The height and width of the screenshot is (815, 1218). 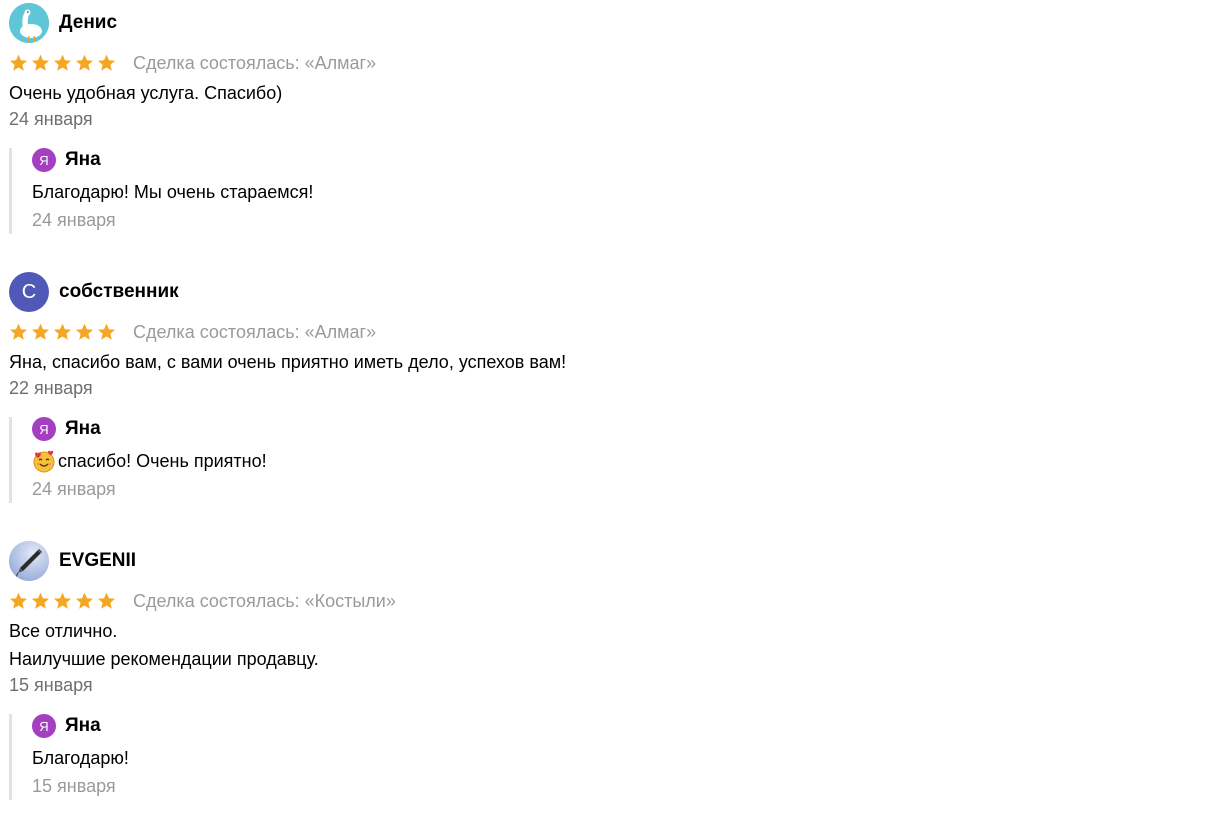 I want to click on review-date: 24 января, so click(x=51, y=119).